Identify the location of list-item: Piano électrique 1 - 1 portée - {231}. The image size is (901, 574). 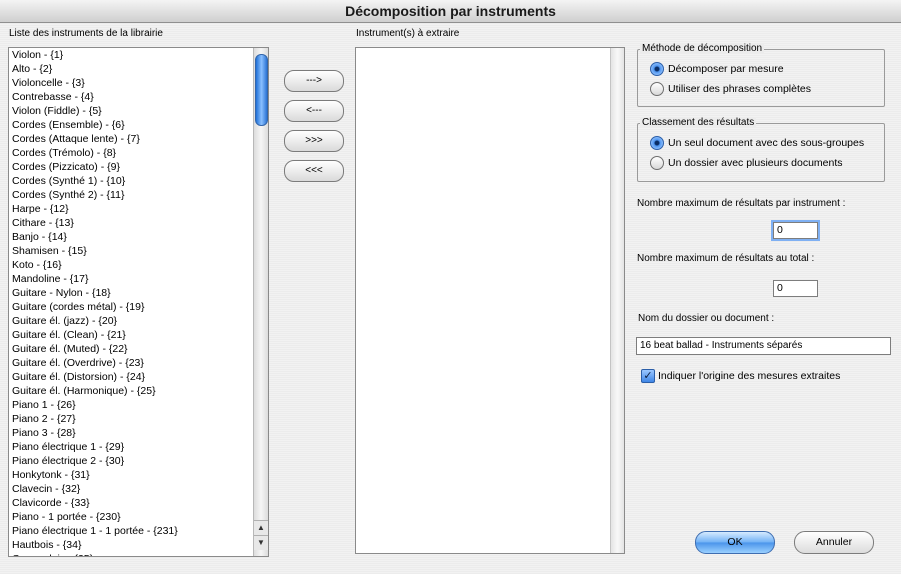
(132, 531).